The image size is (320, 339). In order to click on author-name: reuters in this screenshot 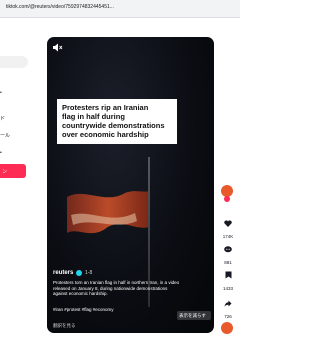, I will do `click(63, 273)`.